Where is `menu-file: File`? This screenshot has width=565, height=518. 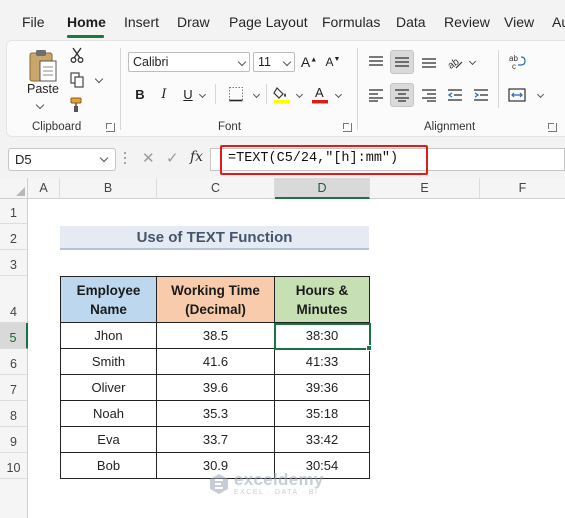
menu-file: File is located at coordinates (33, 22).